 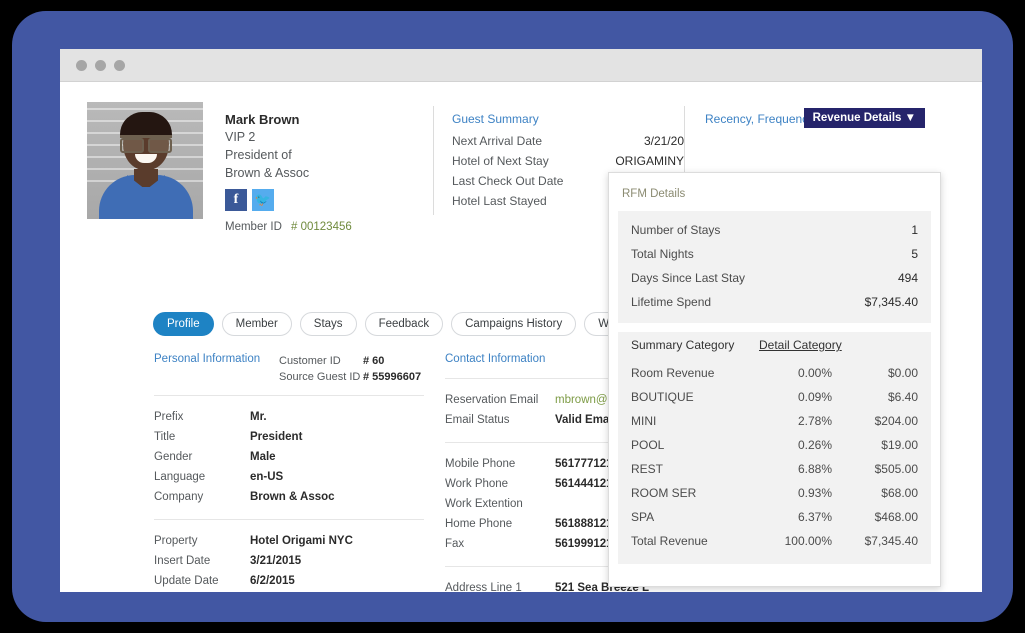 I want to click on reservation-email-label: Reservation Email, so click(x=492, y=400).